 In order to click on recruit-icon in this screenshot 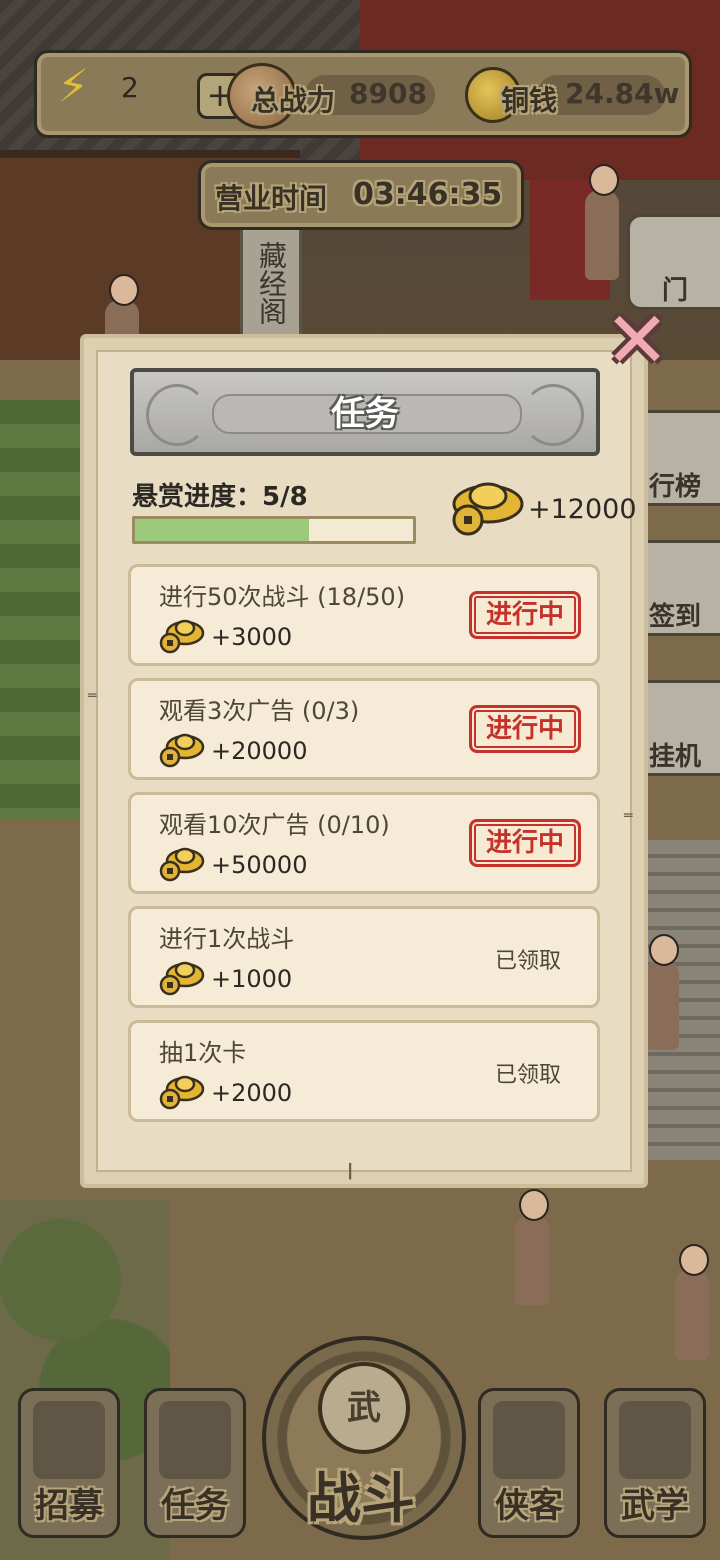, I will do `click(69, 1440)`.